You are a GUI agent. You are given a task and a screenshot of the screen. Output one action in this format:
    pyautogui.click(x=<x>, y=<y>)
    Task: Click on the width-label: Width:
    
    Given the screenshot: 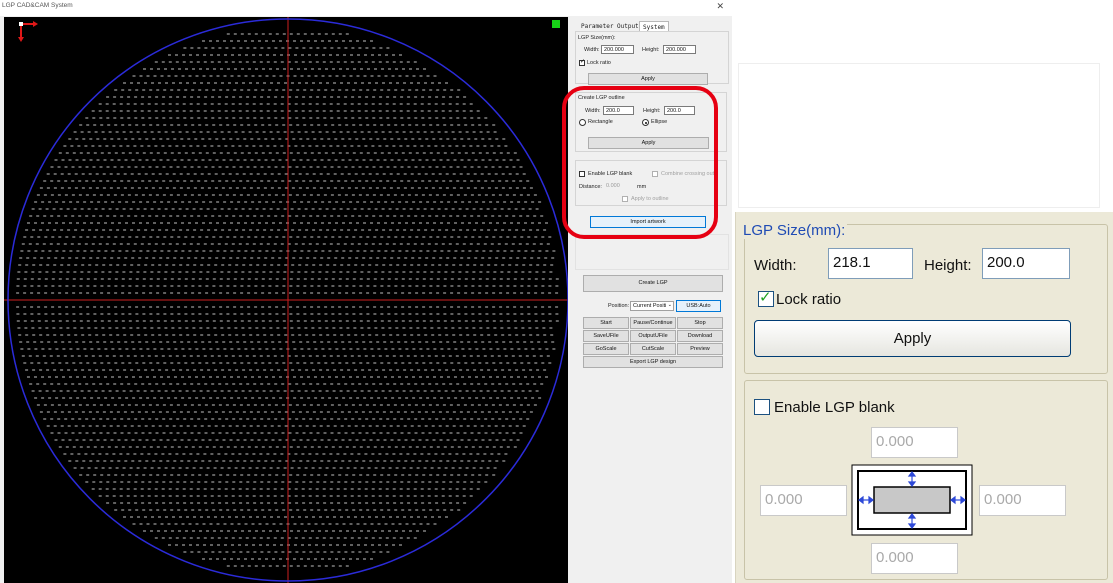 What is the action you would take?
    pyautogui.click(x=592, y=50)
    